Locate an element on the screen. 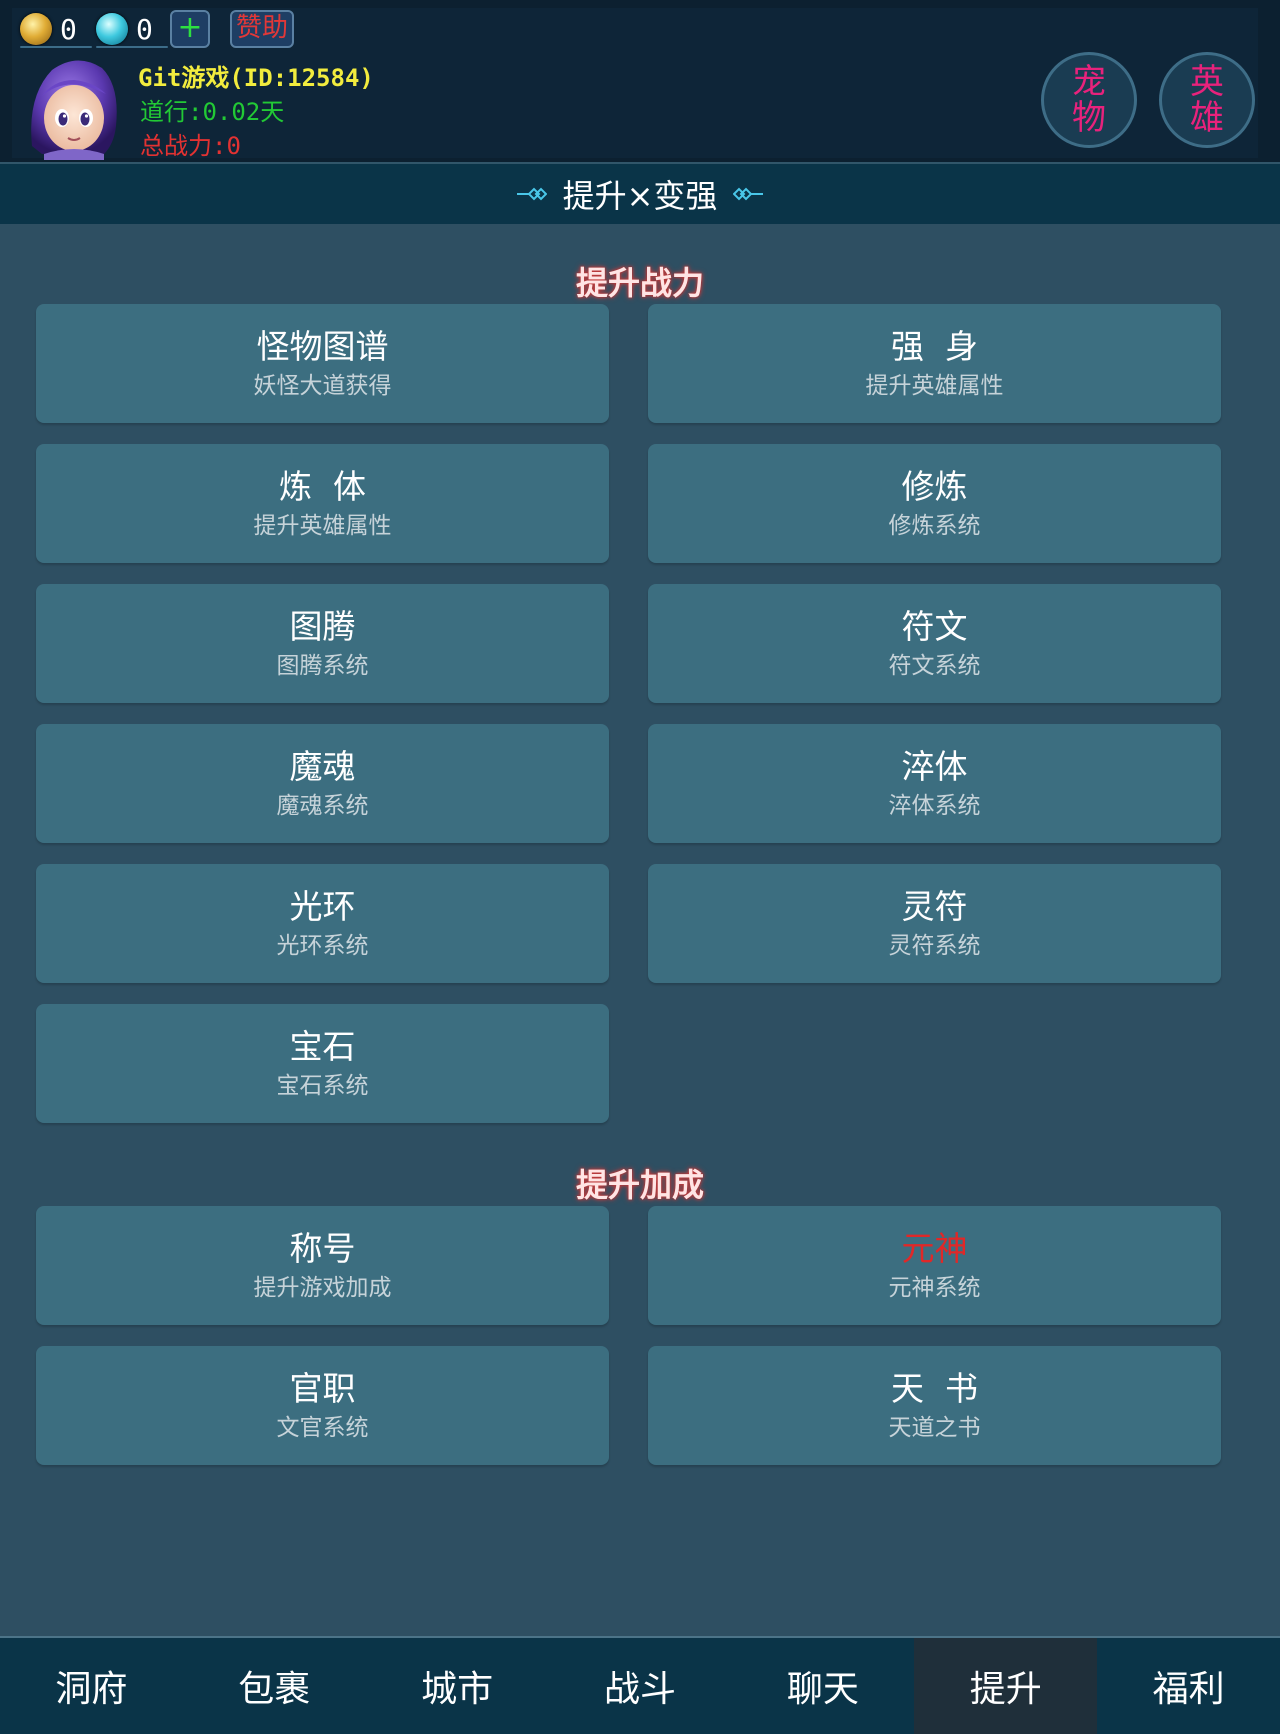 This screenshot has height=1734, width=1280. jade-orb-icon is located at coordinates (112, 29).